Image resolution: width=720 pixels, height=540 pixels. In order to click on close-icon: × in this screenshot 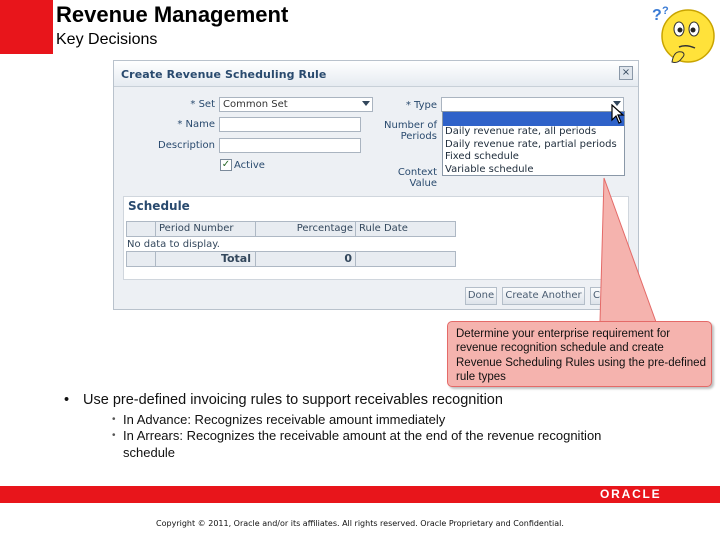, I will do `click(626, 73)`.